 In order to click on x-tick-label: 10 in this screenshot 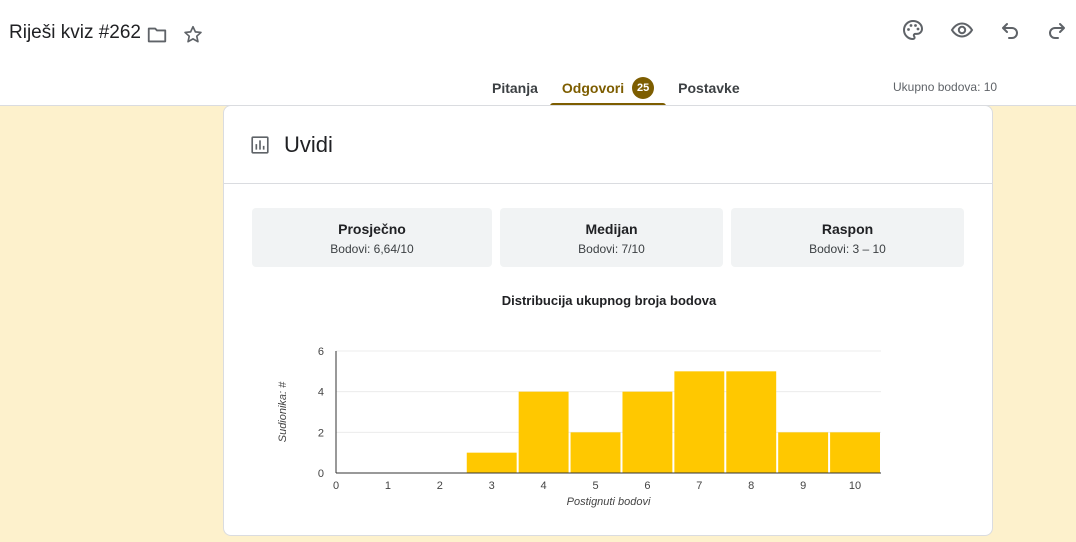, I will do `click(855, 486)`.